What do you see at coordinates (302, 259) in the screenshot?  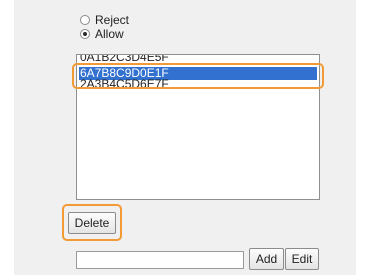 I see `edit-button: Edit` at bounding box center [302, 259].